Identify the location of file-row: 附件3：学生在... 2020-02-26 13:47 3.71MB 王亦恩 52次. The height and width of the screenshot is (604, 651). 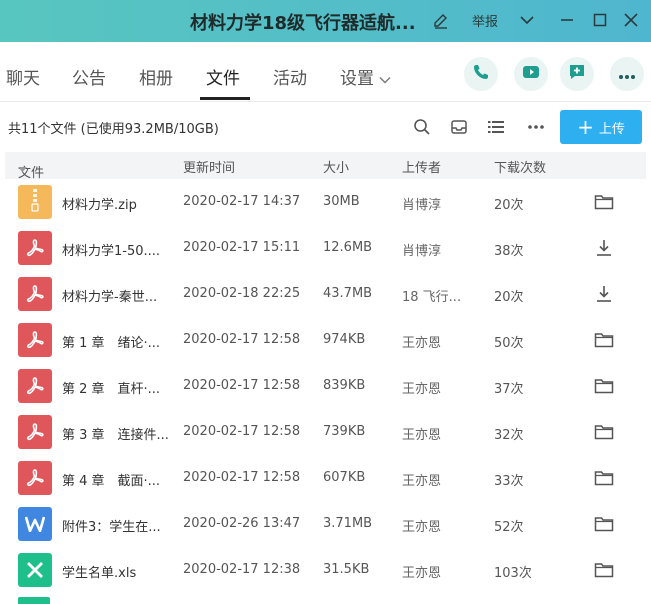
(325, 524).